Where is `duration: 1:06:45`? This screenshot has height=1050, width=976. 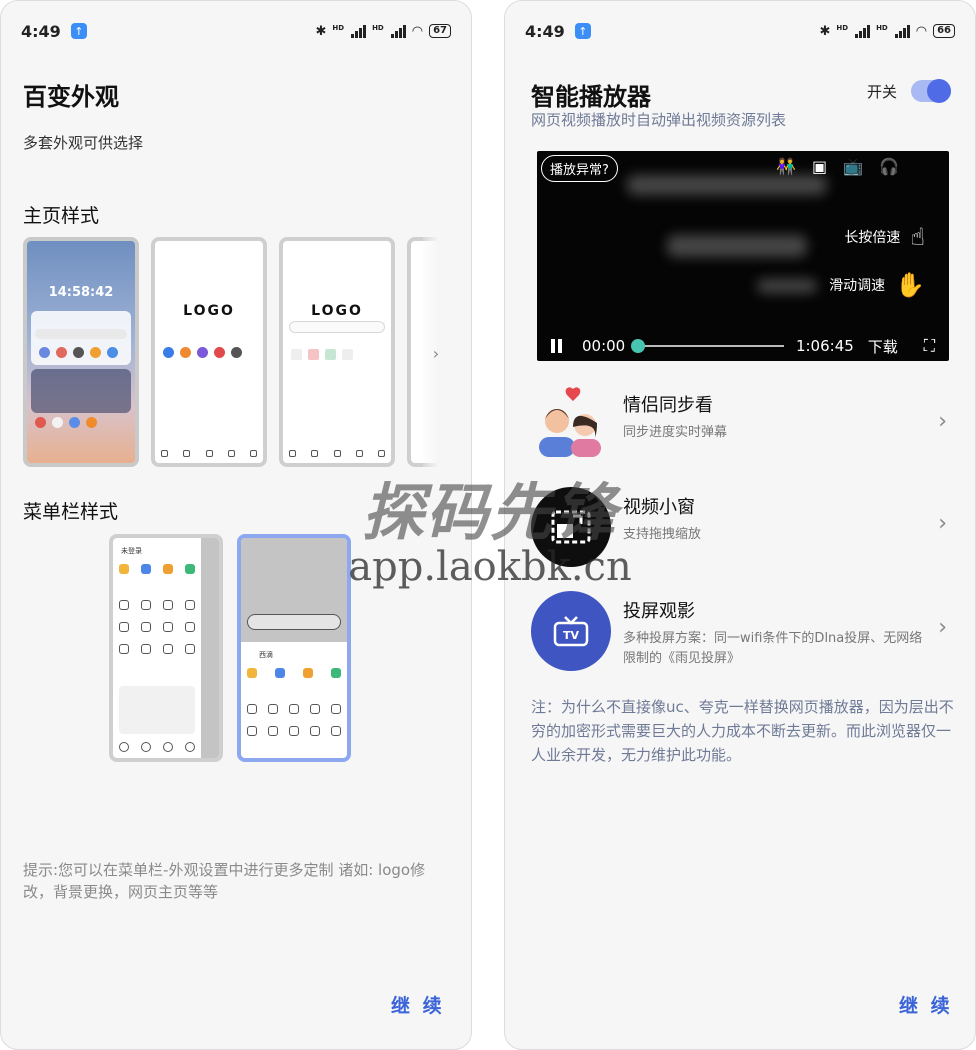
duration: 1:06:45 is located at coordinates (824, 346).